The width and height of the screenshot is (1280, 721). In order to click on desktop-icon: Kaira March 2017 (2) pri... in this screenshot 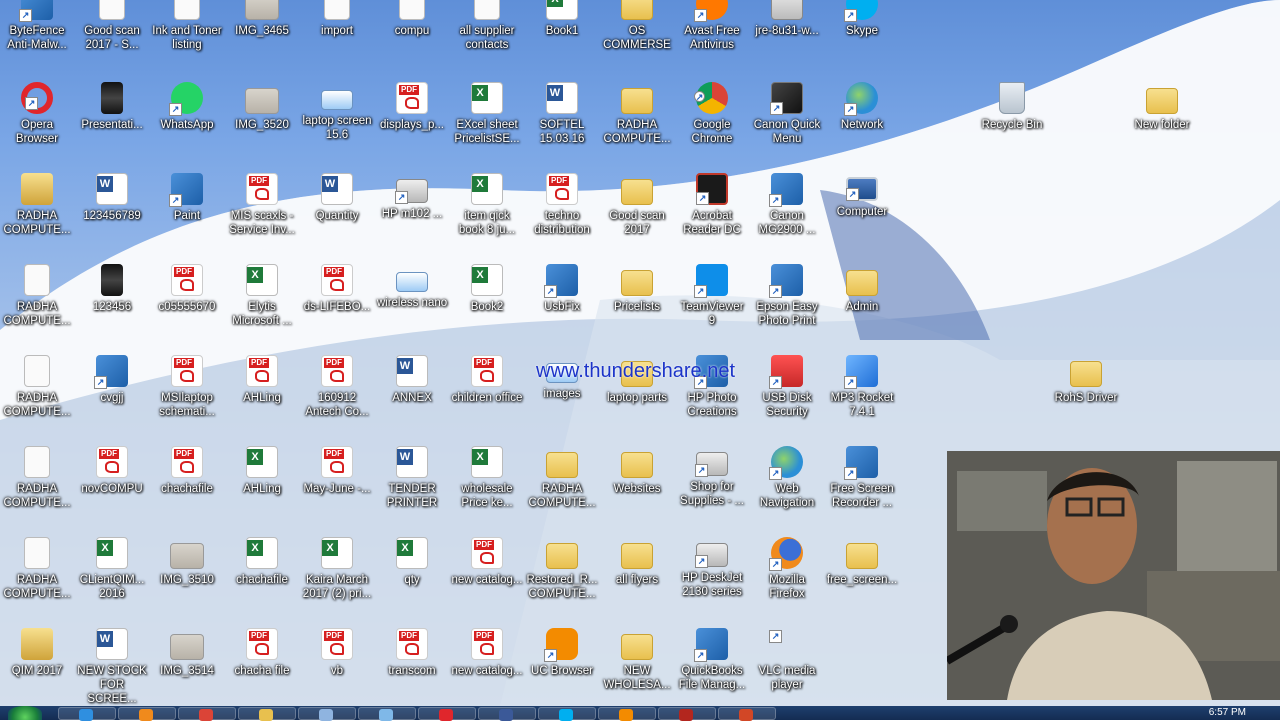, I will do `click(337, 576)`.